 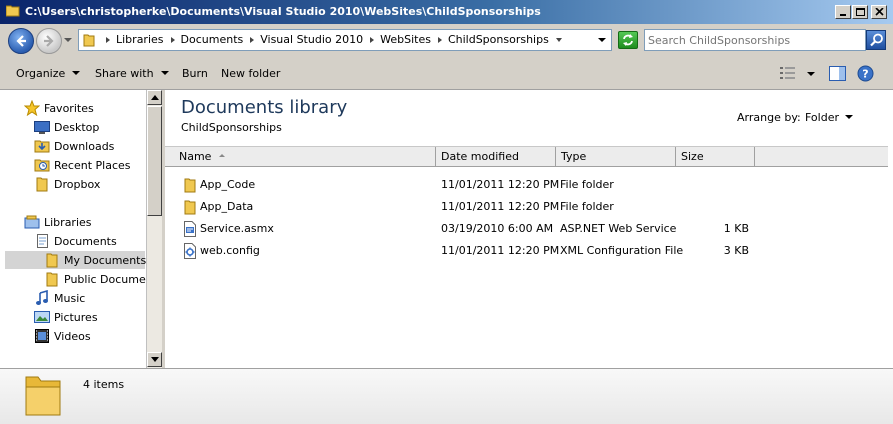 I want to click on close-button, so click(x=879, y=12).